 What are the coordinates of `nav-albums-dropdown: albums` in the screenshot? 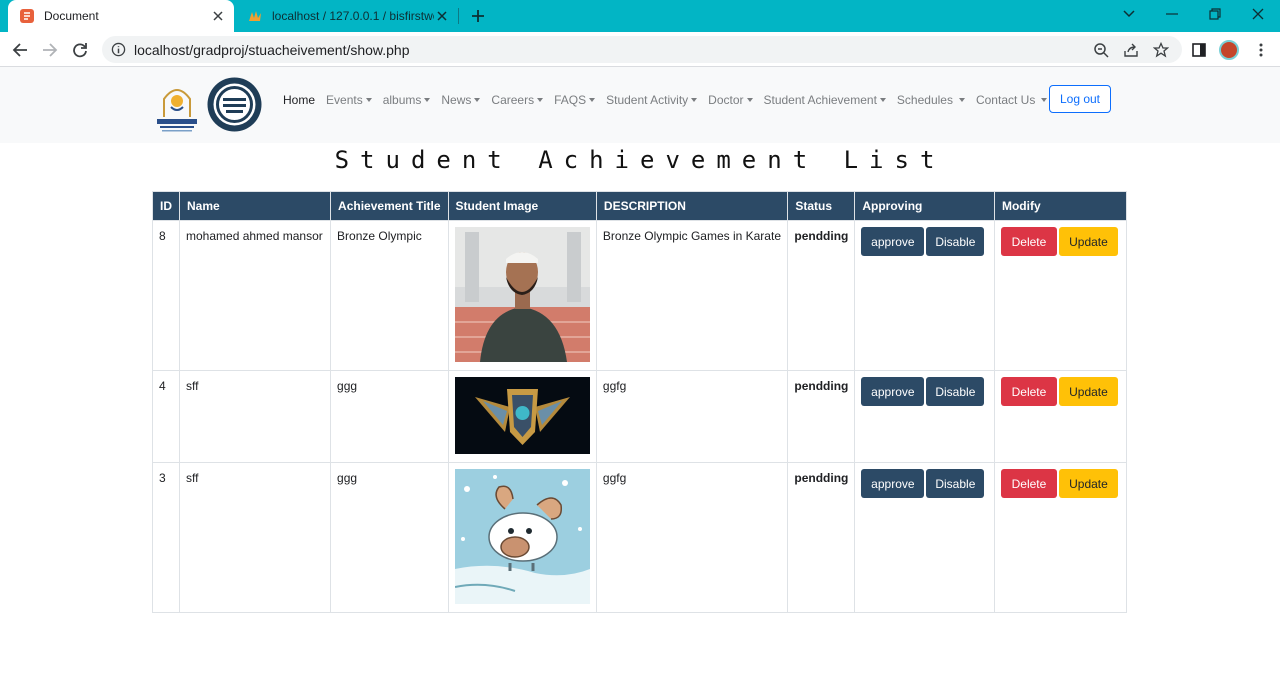 It's located at (407, 100).